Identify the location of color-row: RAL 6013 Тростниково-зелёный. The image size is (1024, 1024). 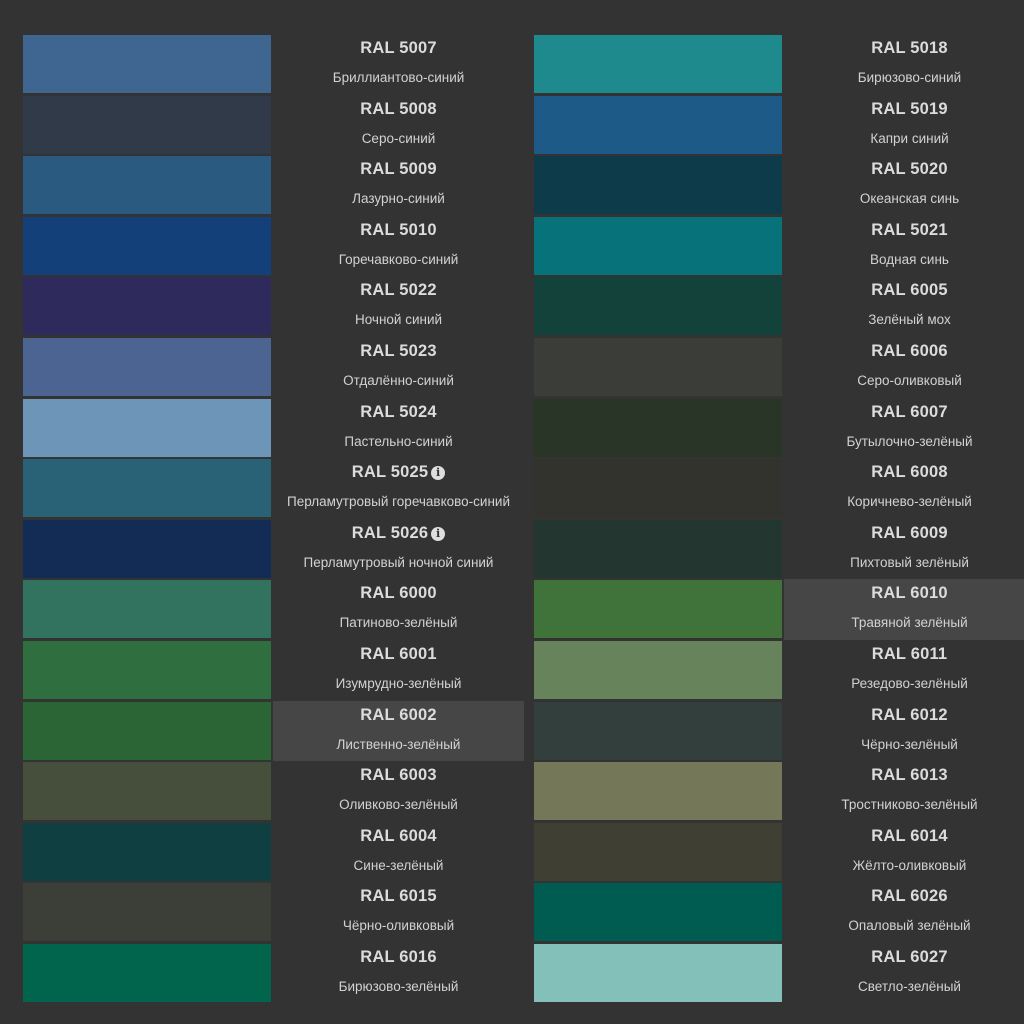
(778, 791).